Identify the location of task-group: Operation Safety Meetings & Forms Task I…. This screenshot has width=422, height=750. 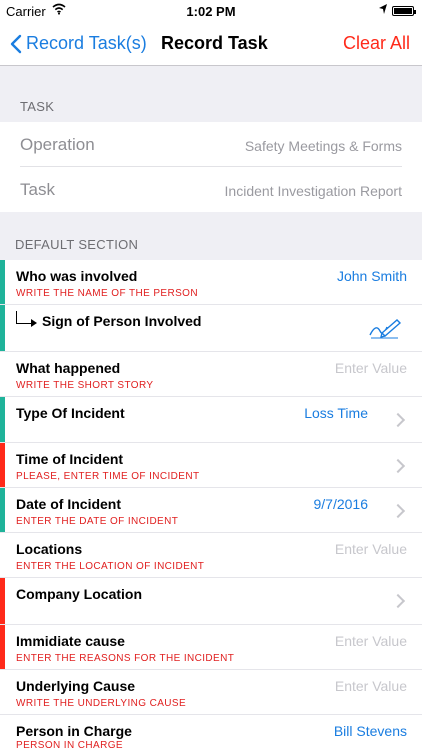
(211, 167).